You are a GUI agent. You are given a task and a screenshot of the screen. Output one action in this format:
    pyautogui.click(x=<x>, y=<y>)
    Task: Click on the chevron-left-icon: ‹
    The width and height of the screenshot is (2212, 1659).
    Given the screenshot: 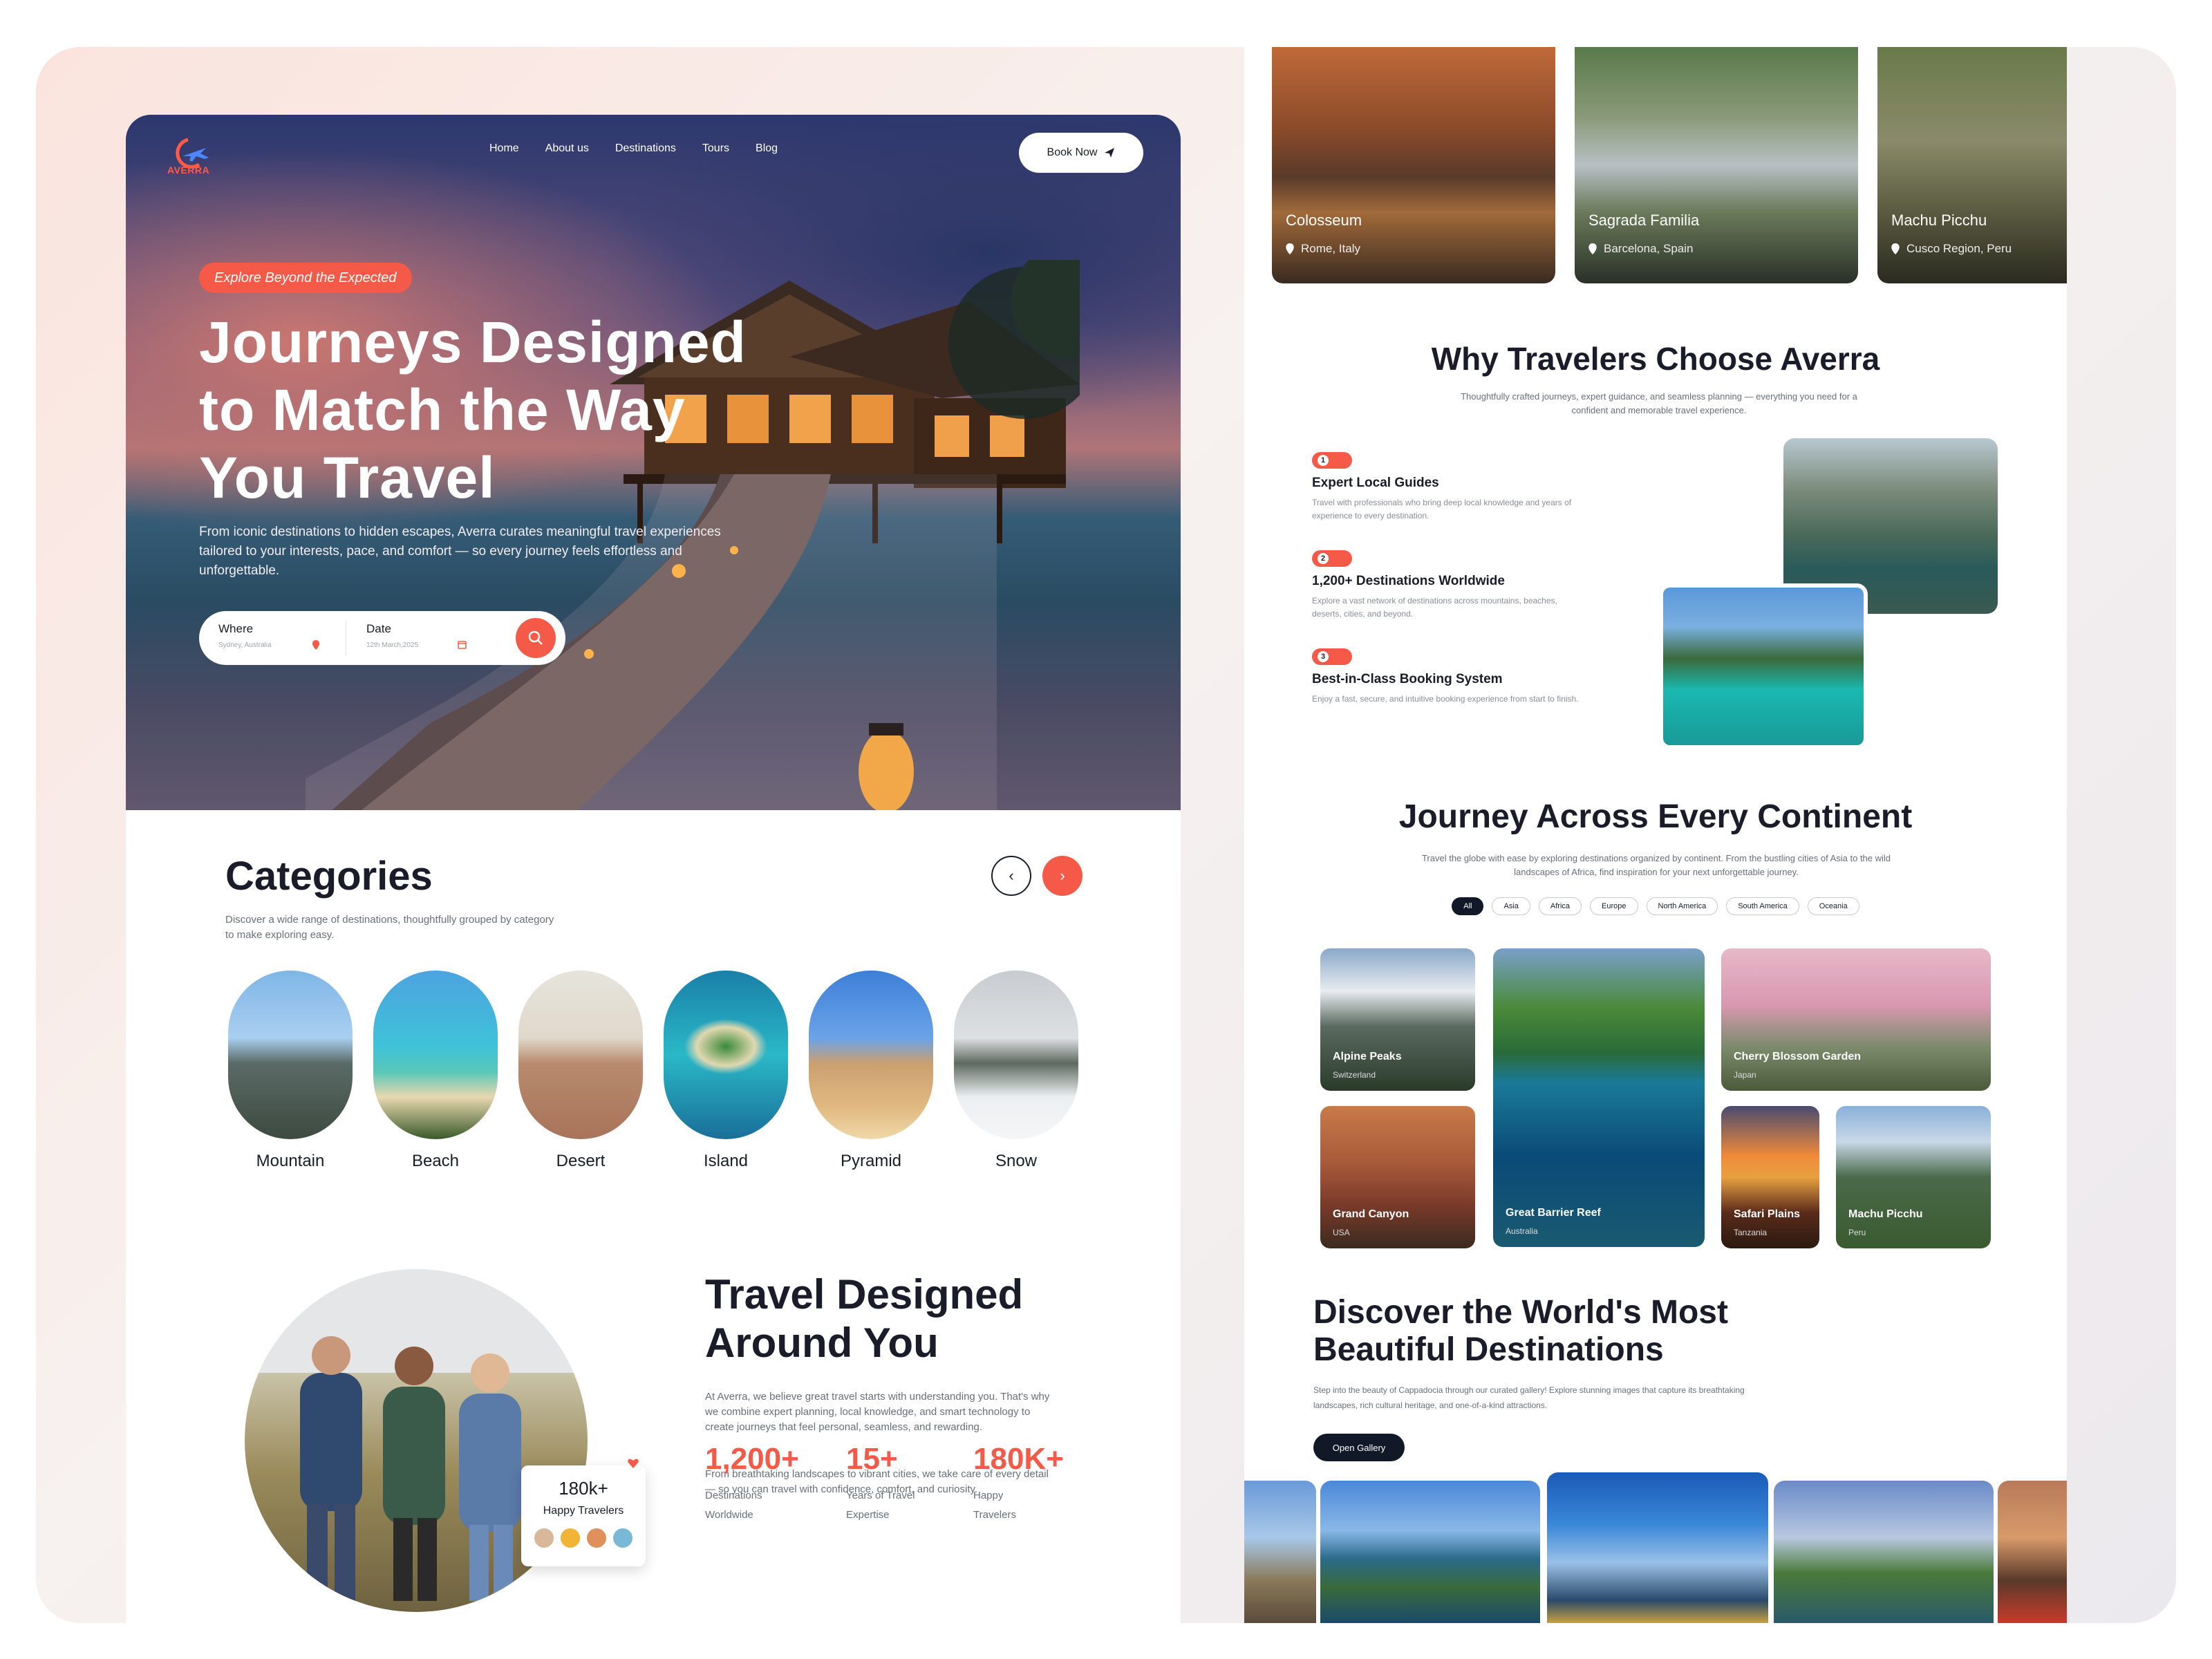 What is the action you would take?
    pyautogui.click(x=1011, y=875)
    